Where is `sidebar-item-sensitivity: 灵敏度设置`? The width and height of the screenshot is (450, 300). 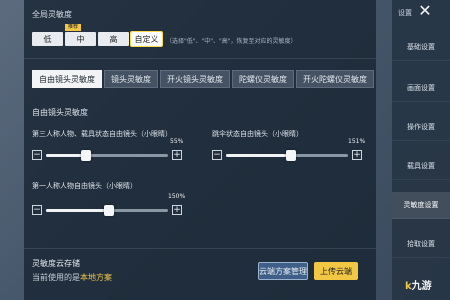
sidebar-item-sensitivity: 灵敏度设置 is located at coordinates (421, 205).